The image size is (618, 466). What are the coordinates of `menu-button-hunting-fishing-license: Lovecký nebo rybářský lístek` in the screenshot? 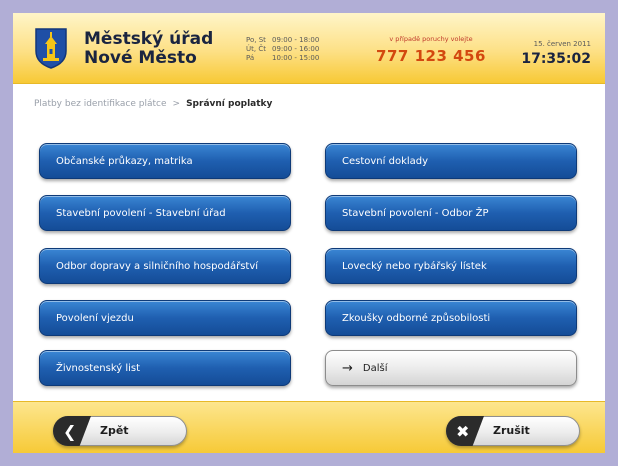 It's located at (451, 266).